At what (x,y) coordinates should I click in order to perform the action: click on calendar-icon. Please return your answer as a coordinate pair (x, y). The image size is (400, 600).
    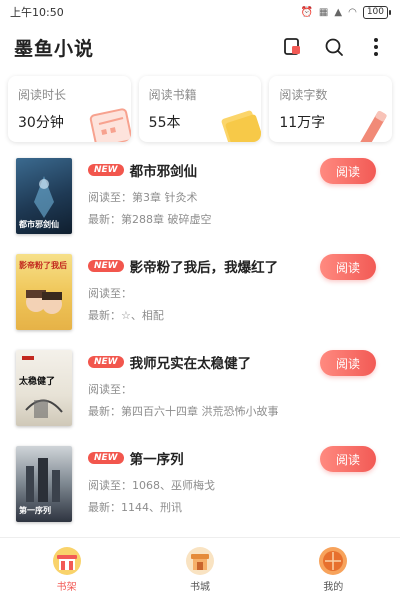
    Looking at the image, I should click on (110, 125).